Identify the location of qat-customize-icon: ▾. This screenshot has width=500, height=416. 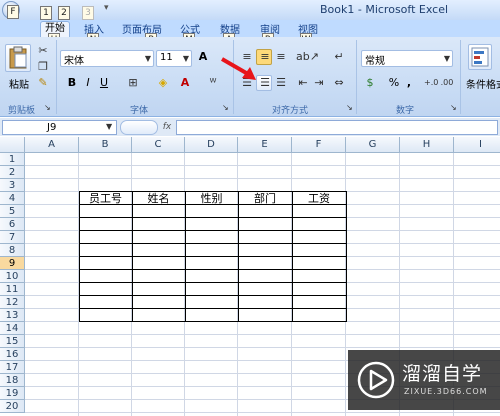
(106, 8).